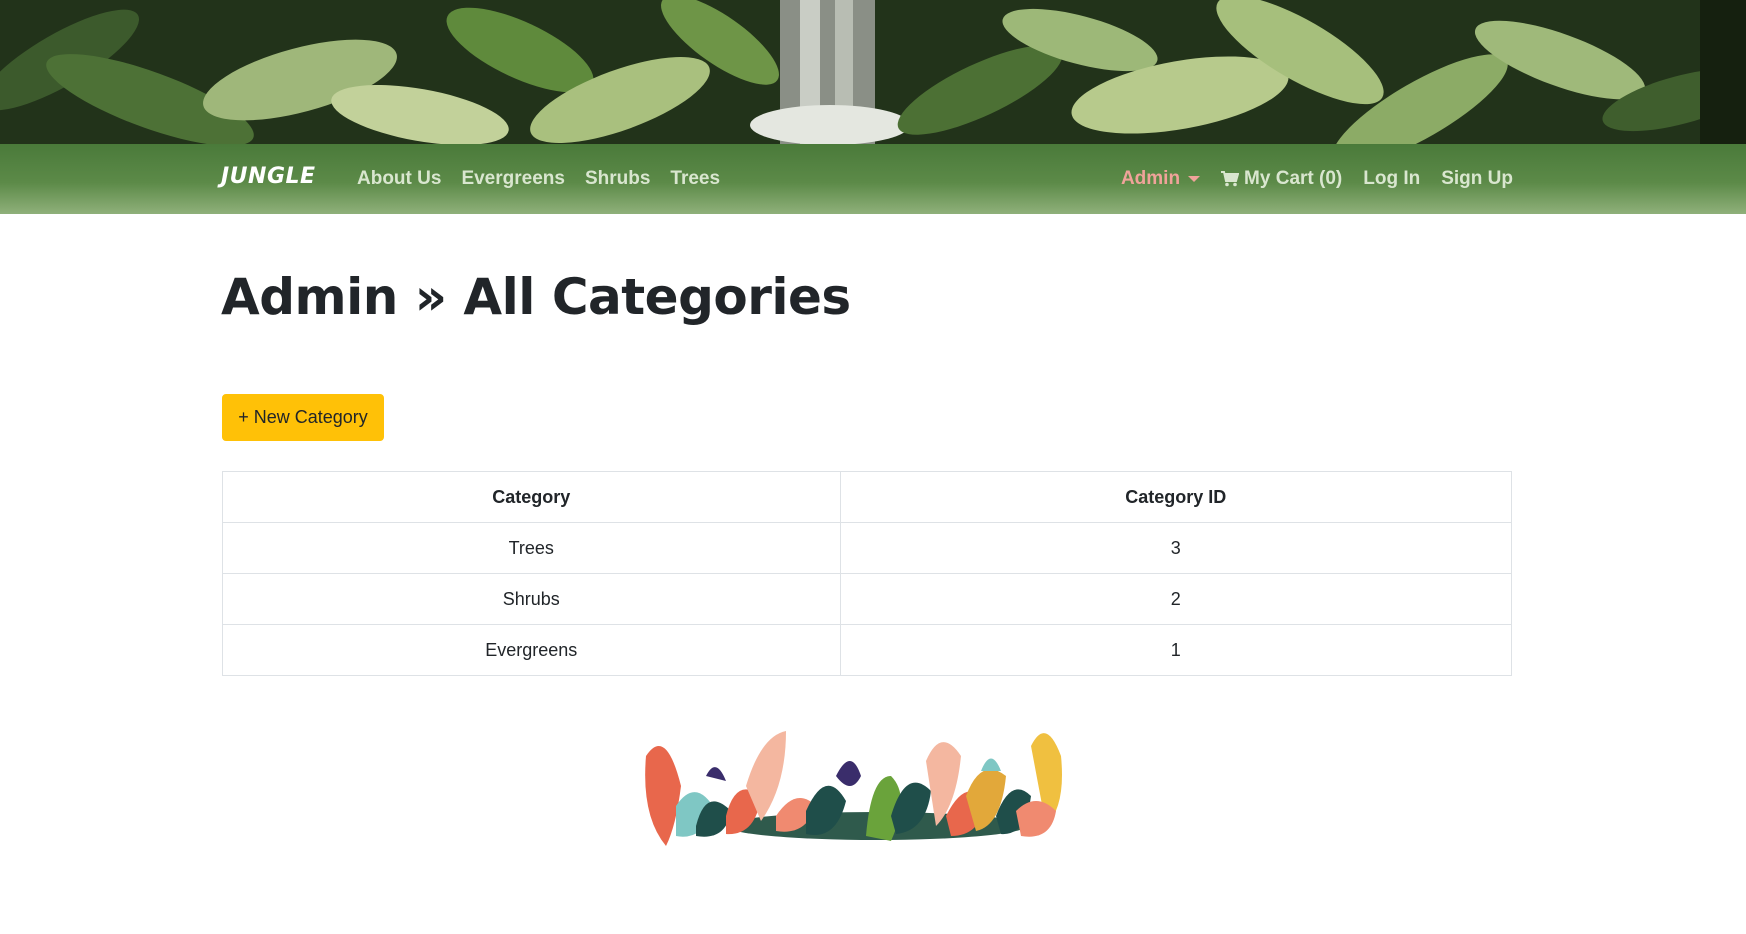 The height and width of the screenshot is (934, 1746). I want to click on page-title: Admin » All Categories, so click(536, 297).